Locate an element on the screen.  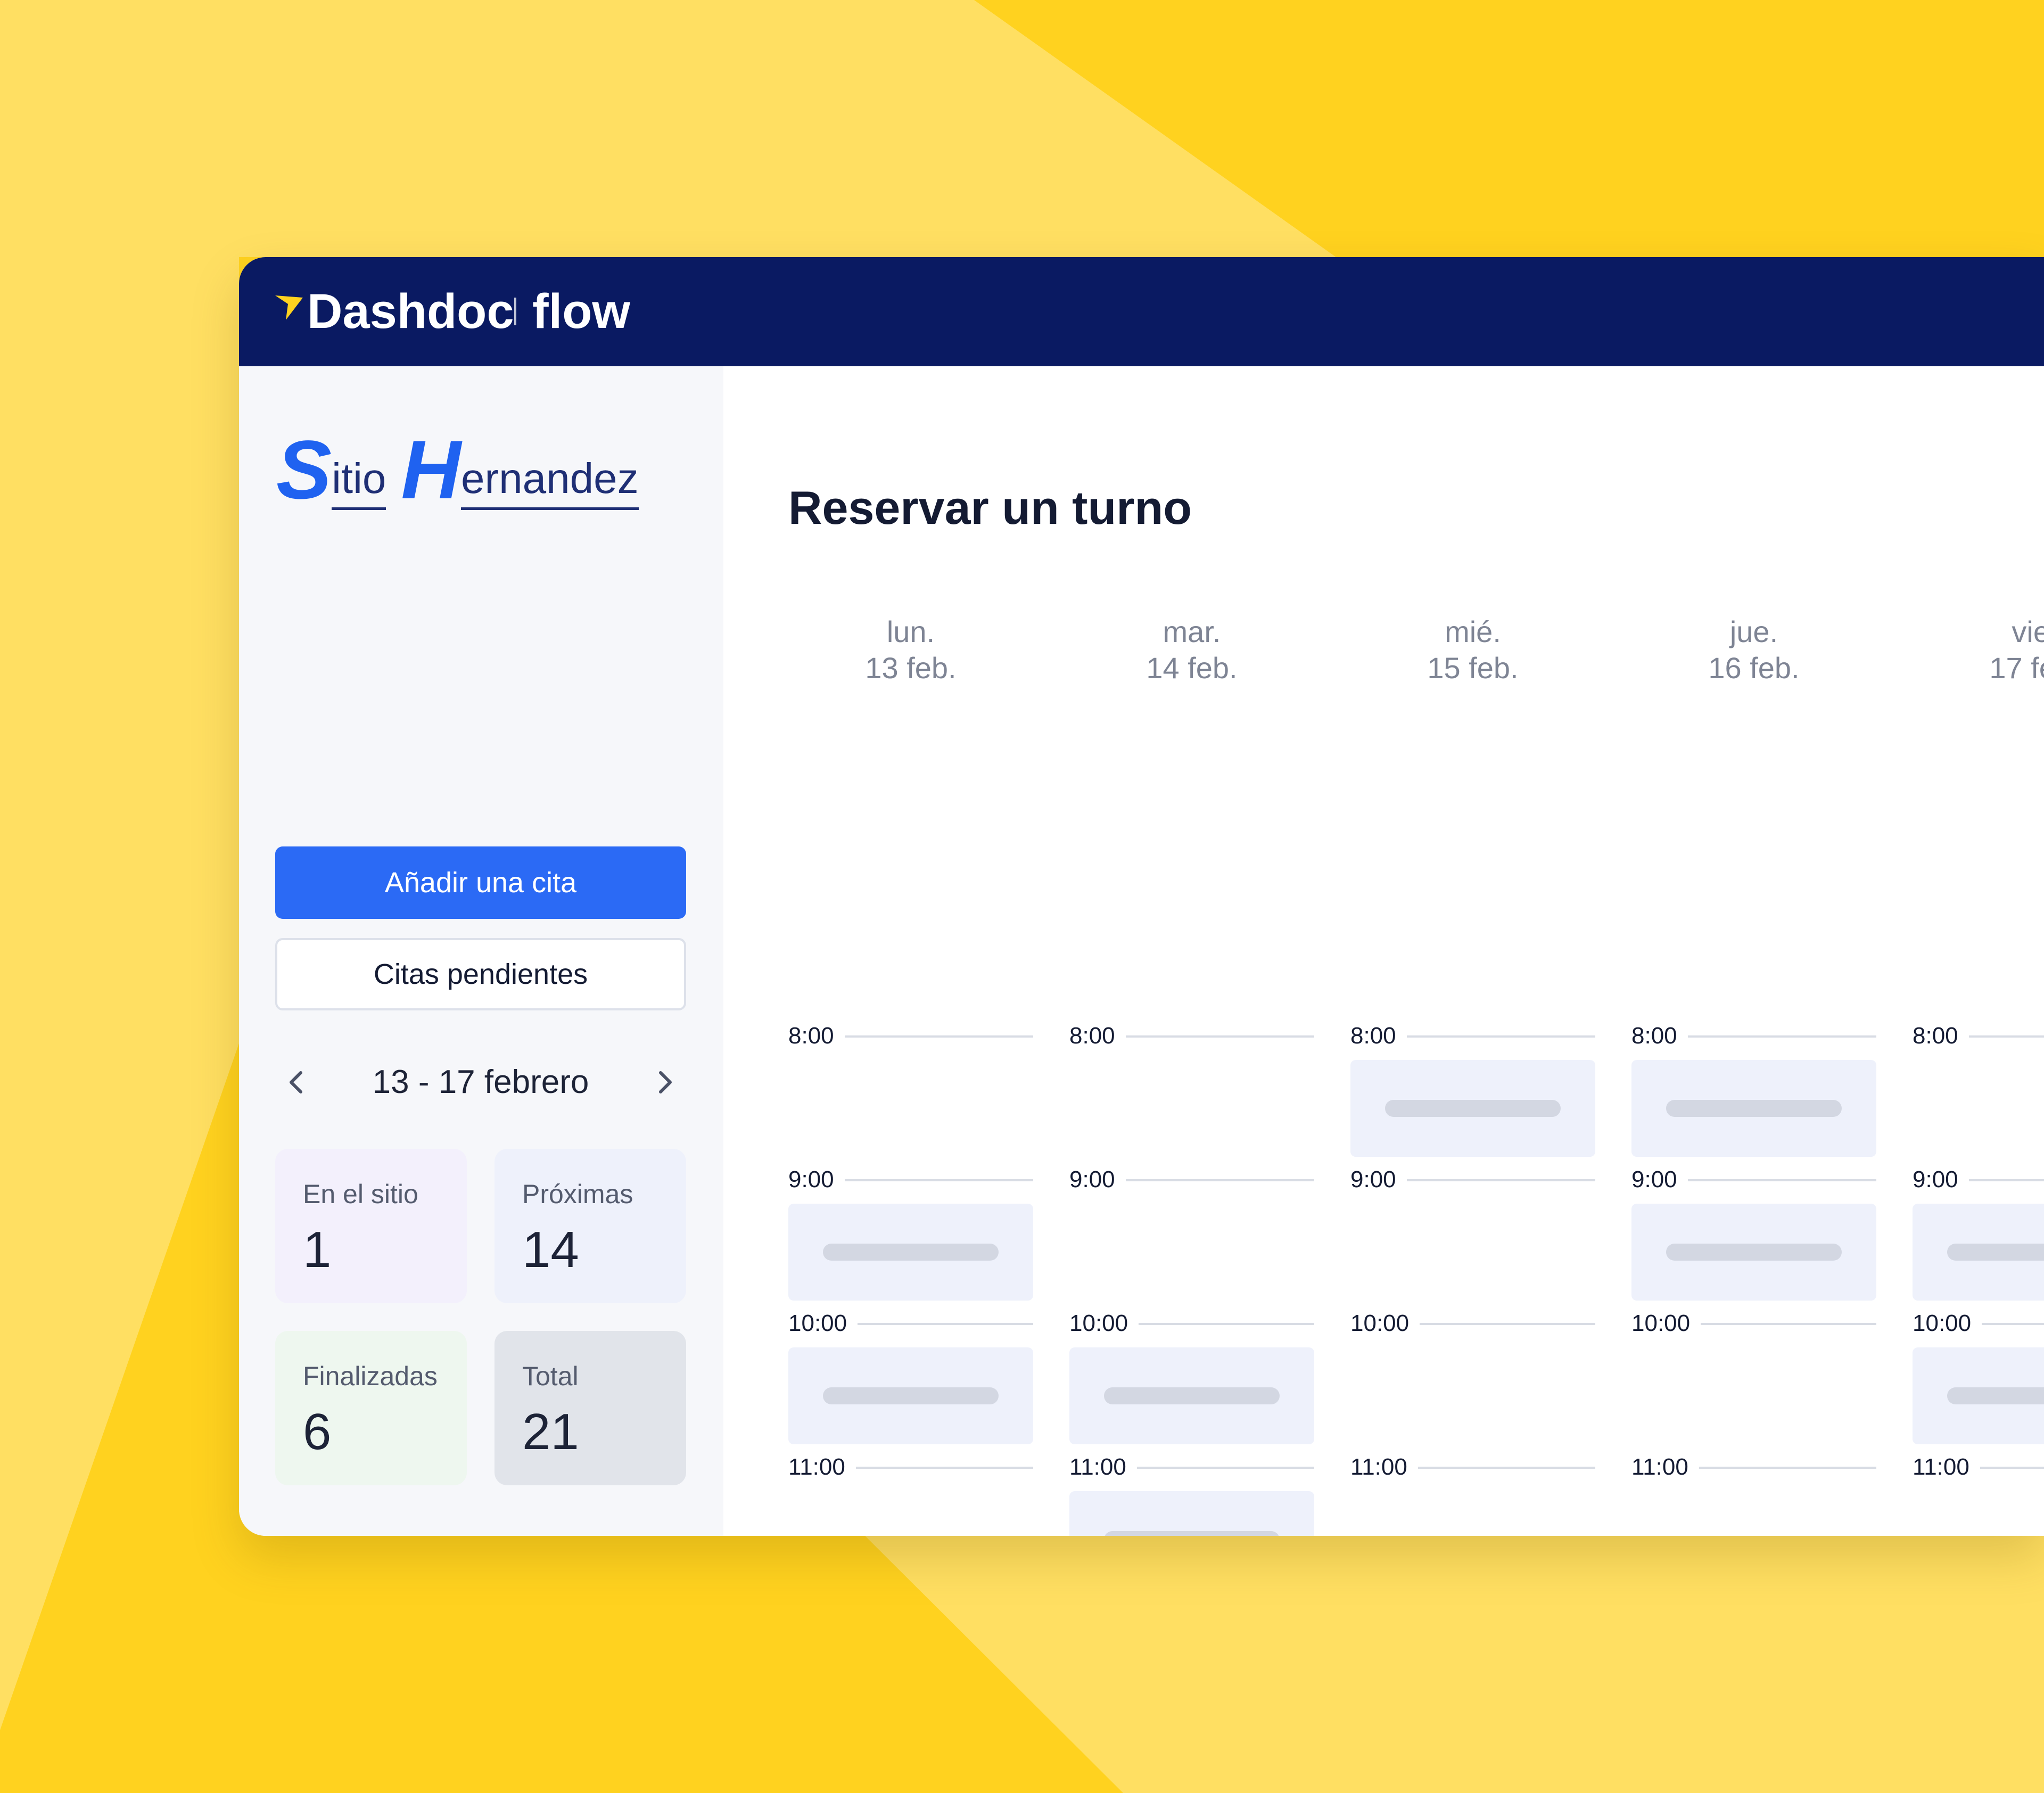
stat-label: Total is located at coordinates (550, 1376).